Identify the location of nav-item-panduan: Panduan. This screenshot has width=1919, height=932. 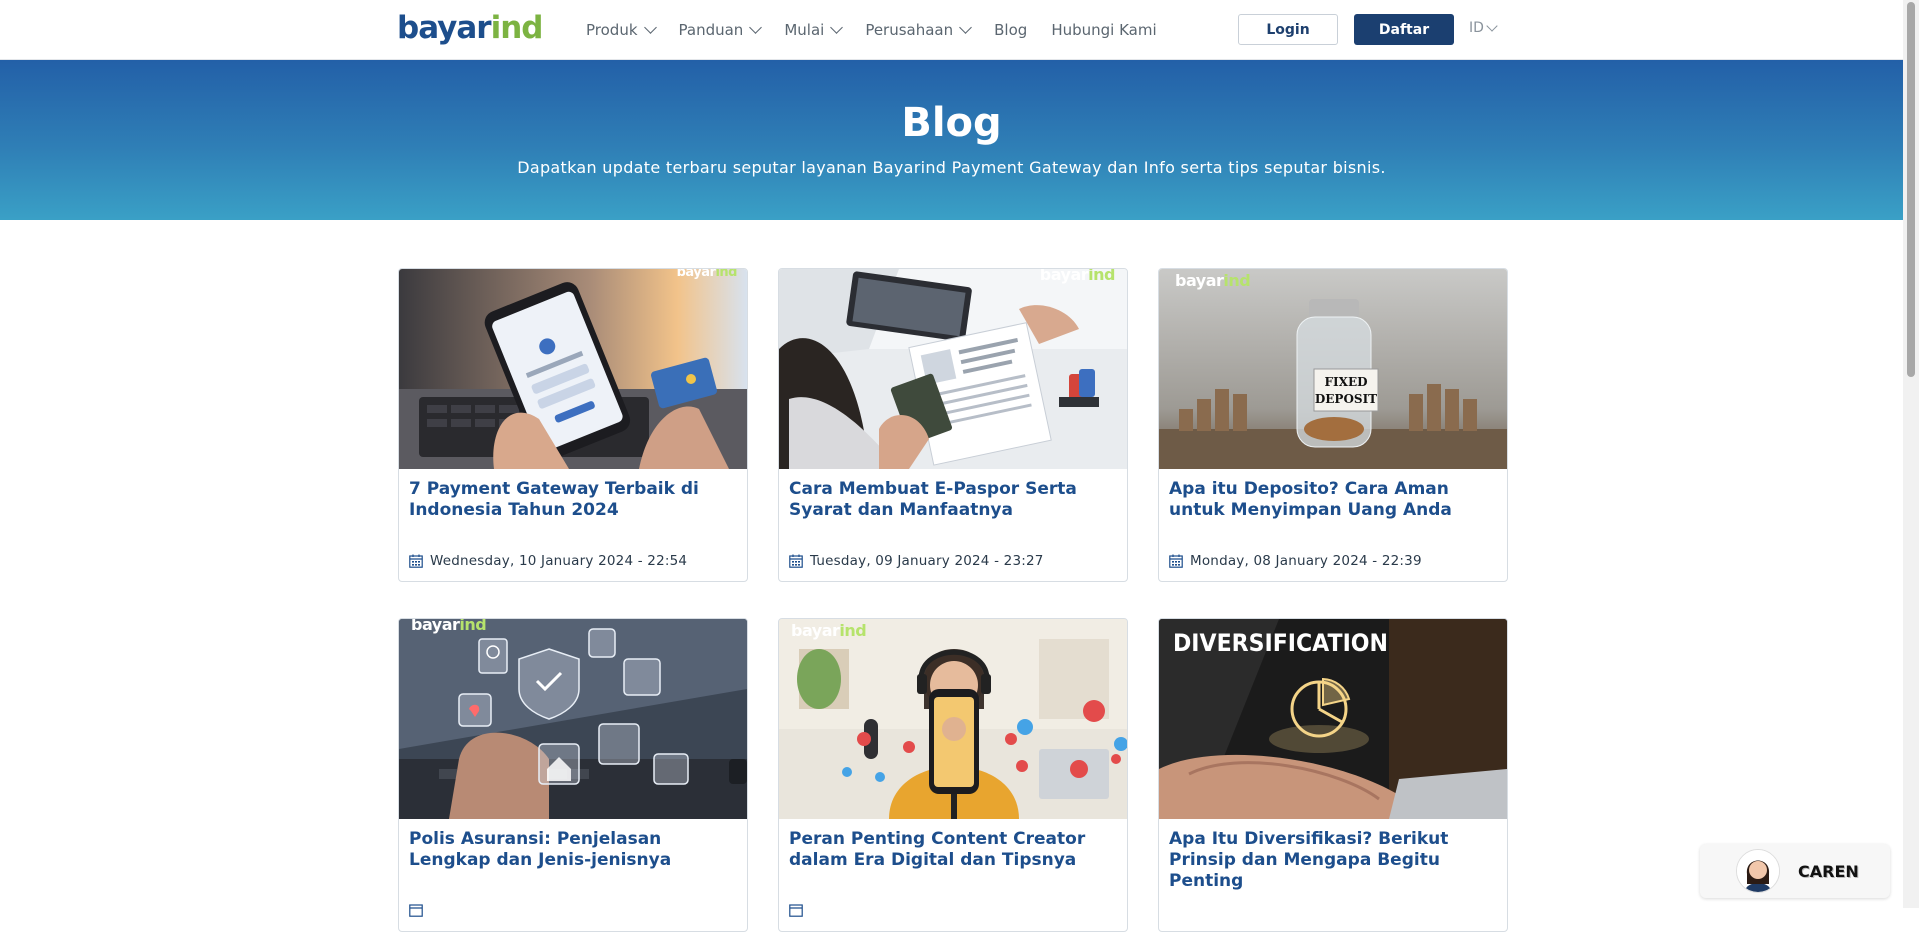
(720, 30).